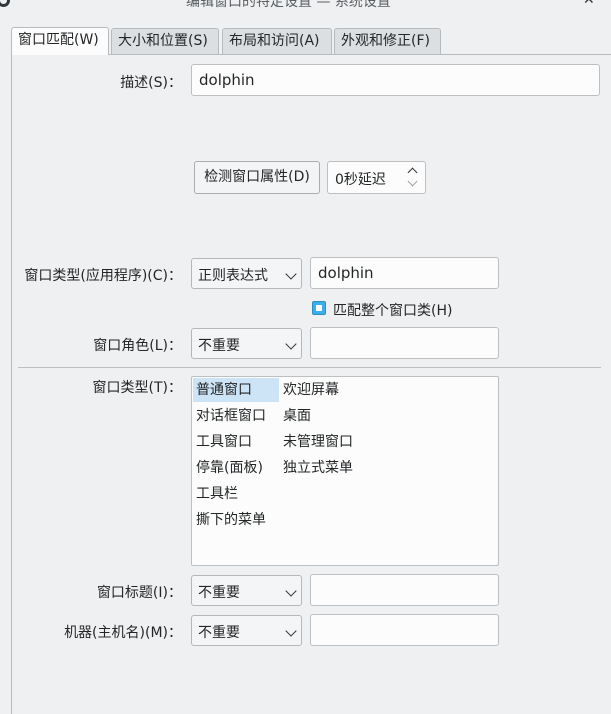 The width and height of the screenshot is (611, 714). What do you see at coordinates (246, 630) in the screenshot?
I see `machine-match-select: 不重要` at bounding box center [246, 630].